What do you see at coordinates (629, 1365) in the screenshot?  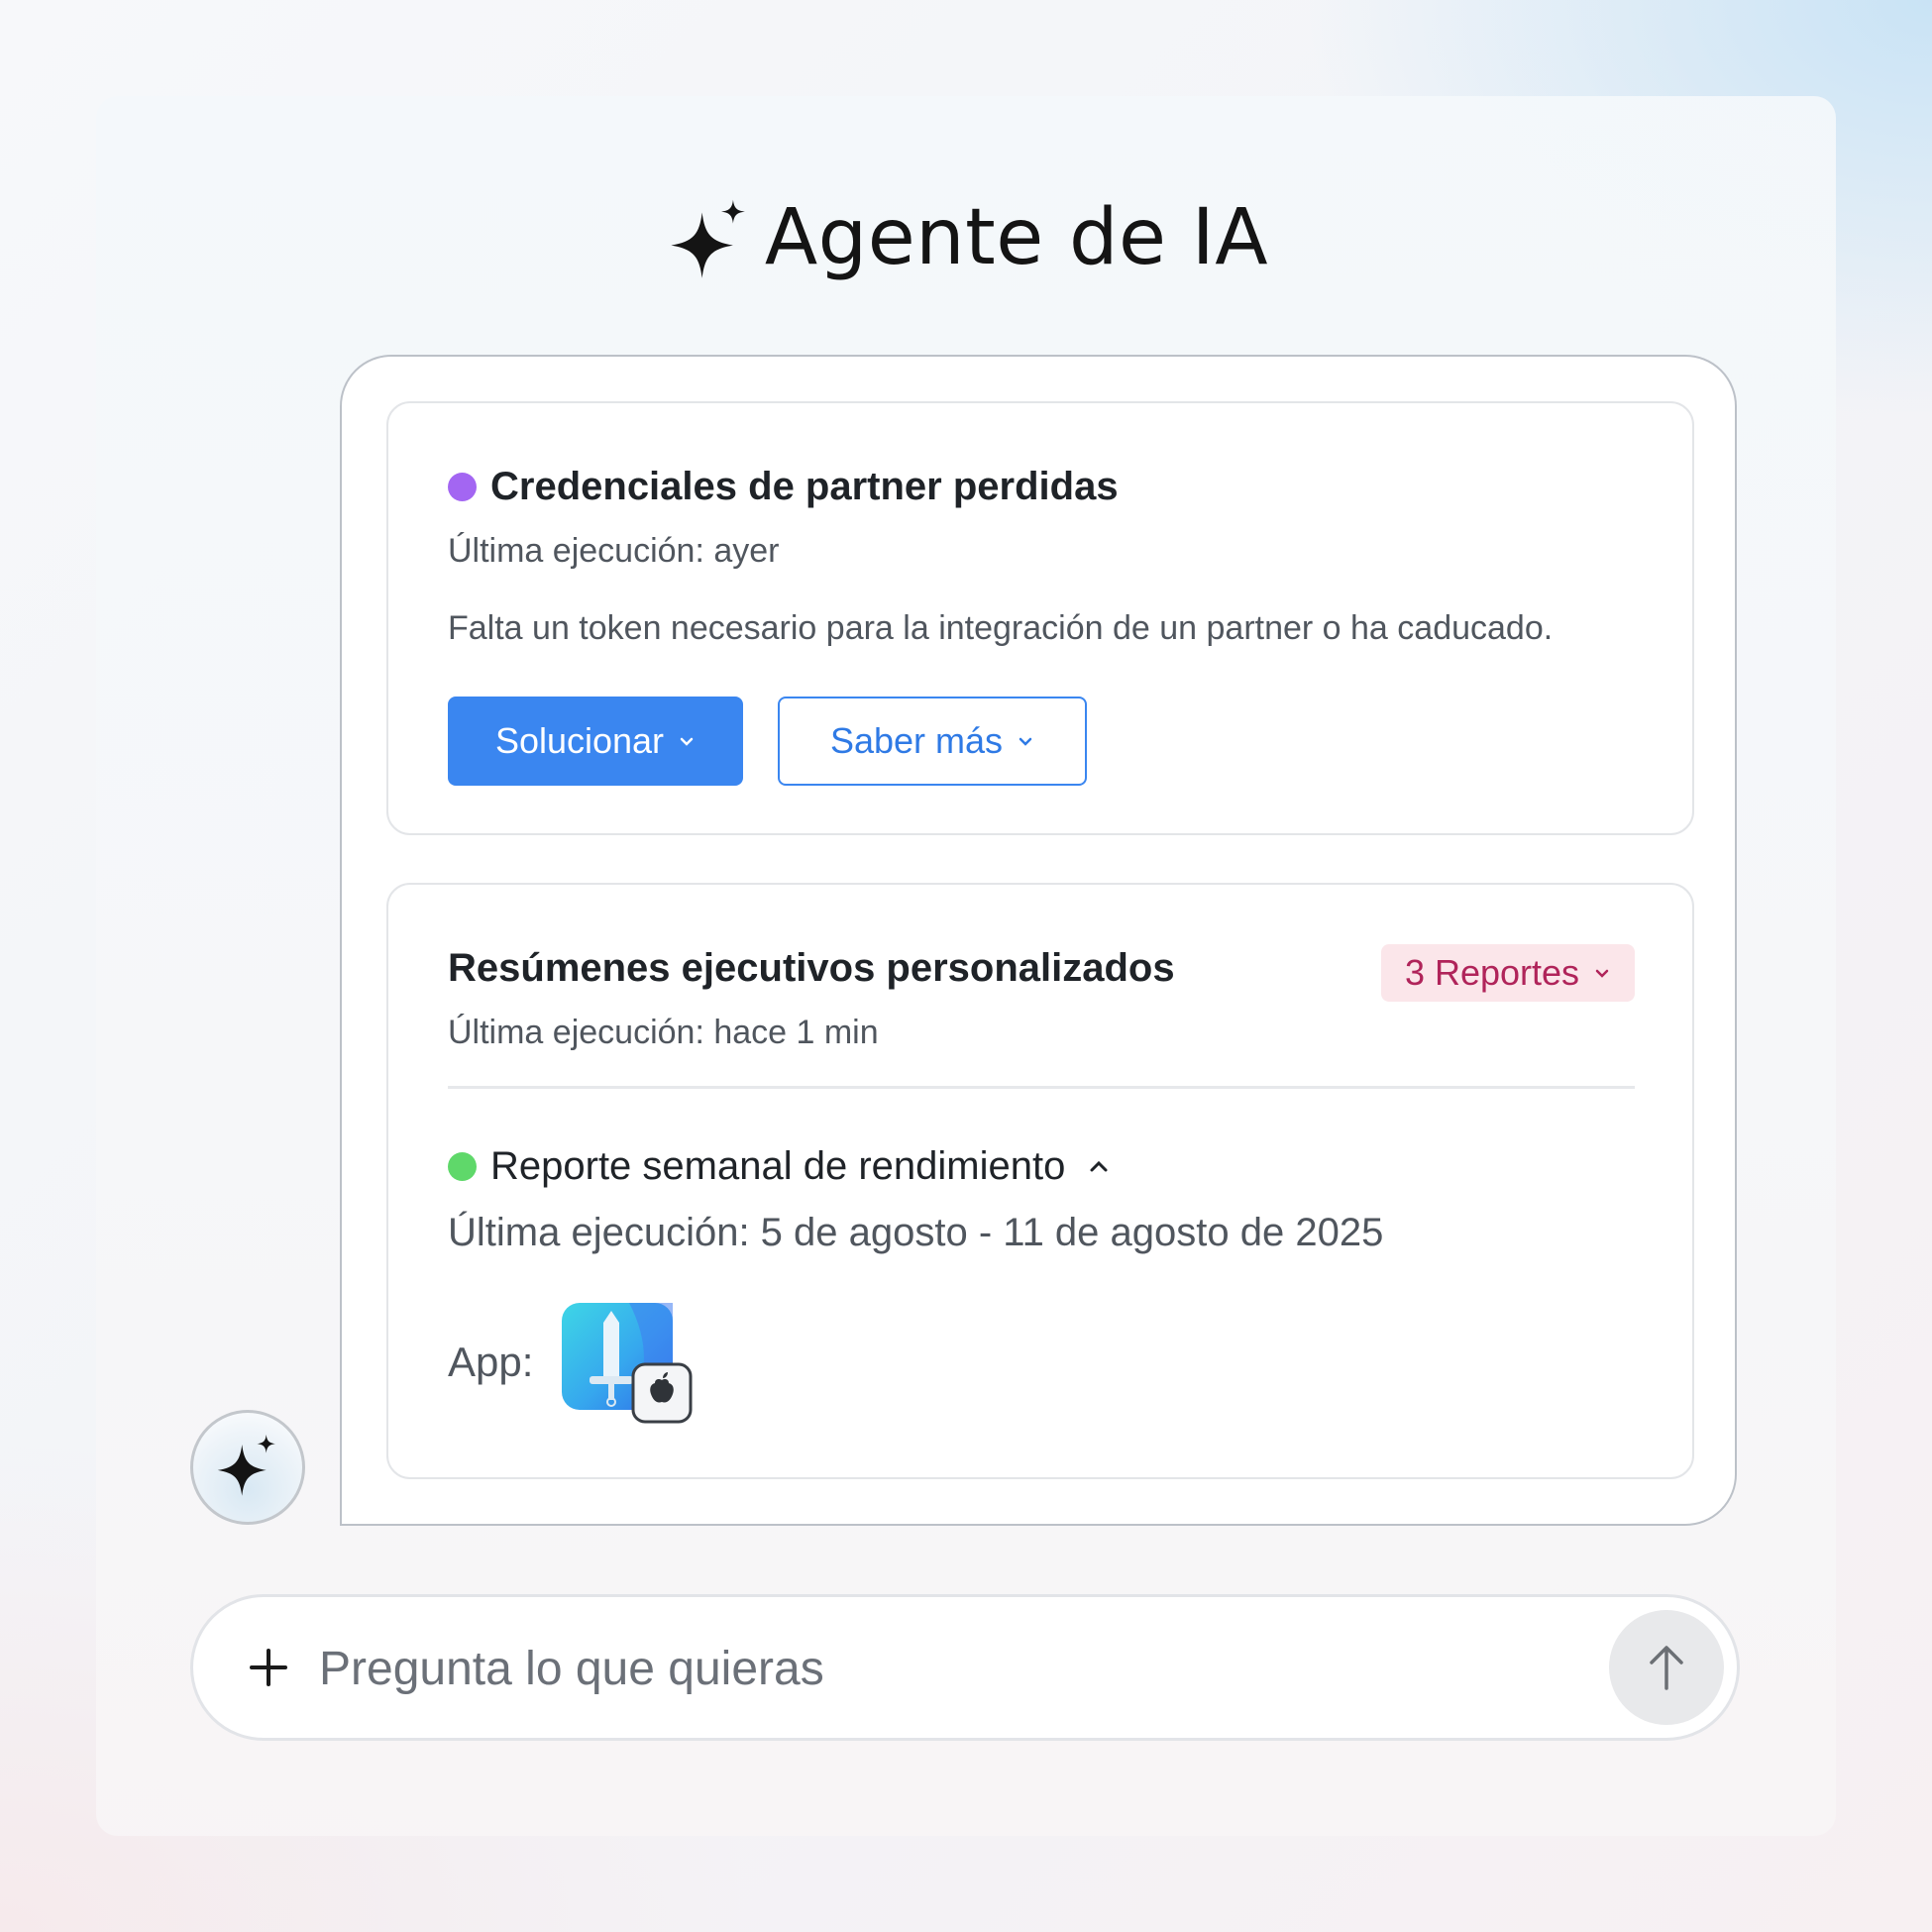 I see `sword-app-icon` at bounding box center [629, 1365].